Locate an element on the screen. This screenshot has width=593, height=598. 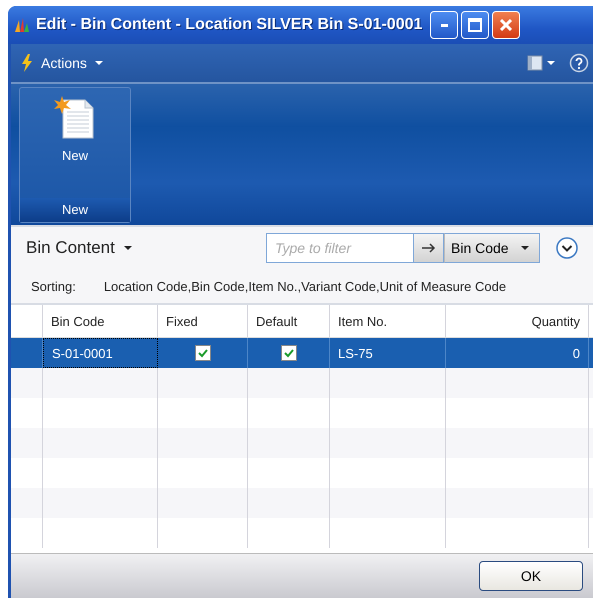
new-document-button: New is located at coordinates (75, 129).